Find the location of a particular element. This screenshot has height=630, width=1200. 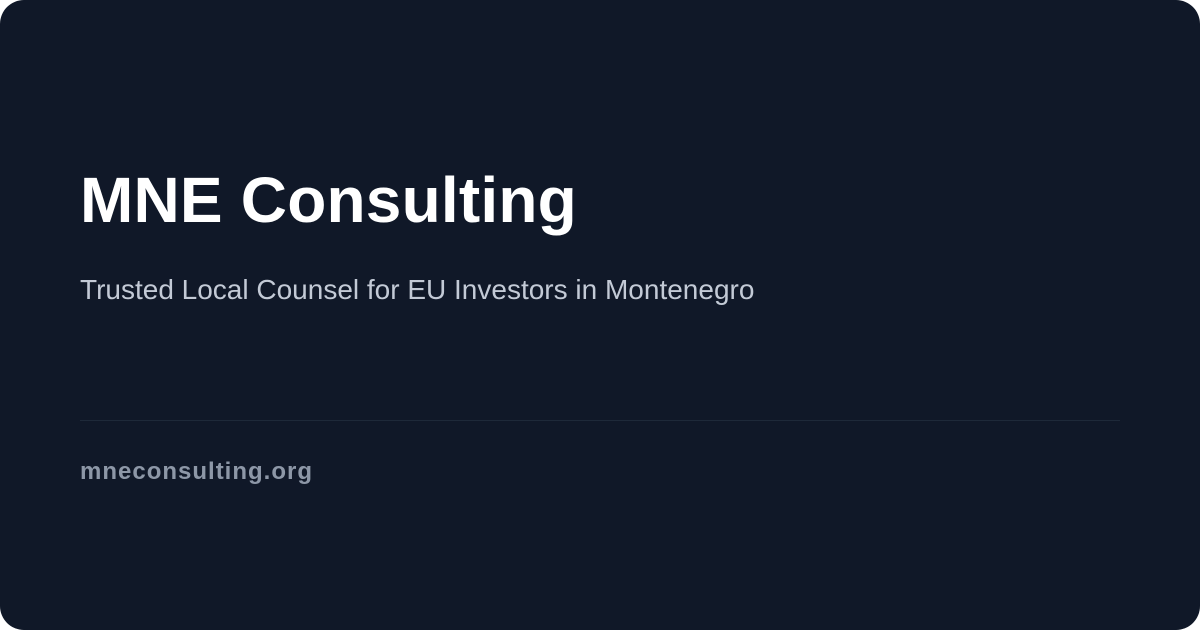

website-domain: mneconsulting.org is located at coordinates (196, 471).